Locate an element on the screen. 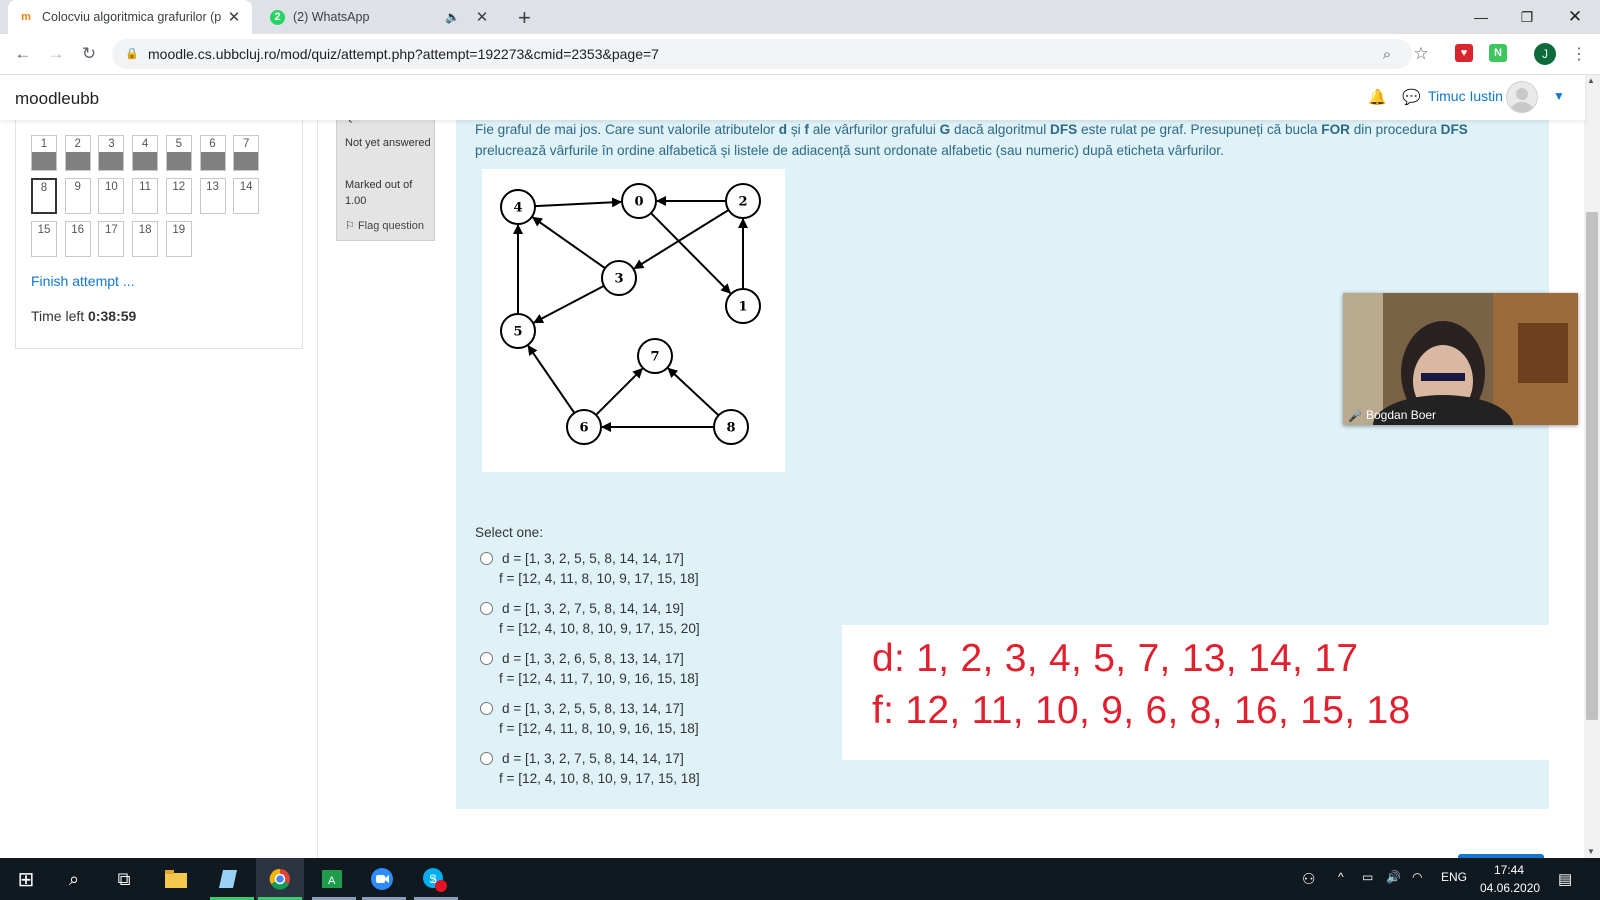  clock-time: 17:44 is located at coordinates (1509, 870).